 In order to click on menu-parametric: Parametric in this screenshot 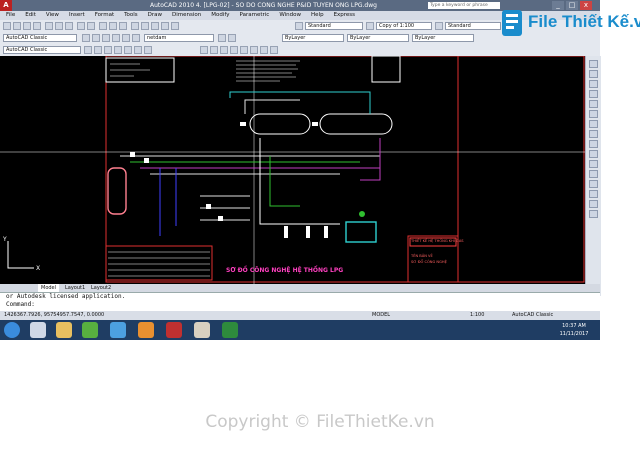, I will do `click(255, 15)`.